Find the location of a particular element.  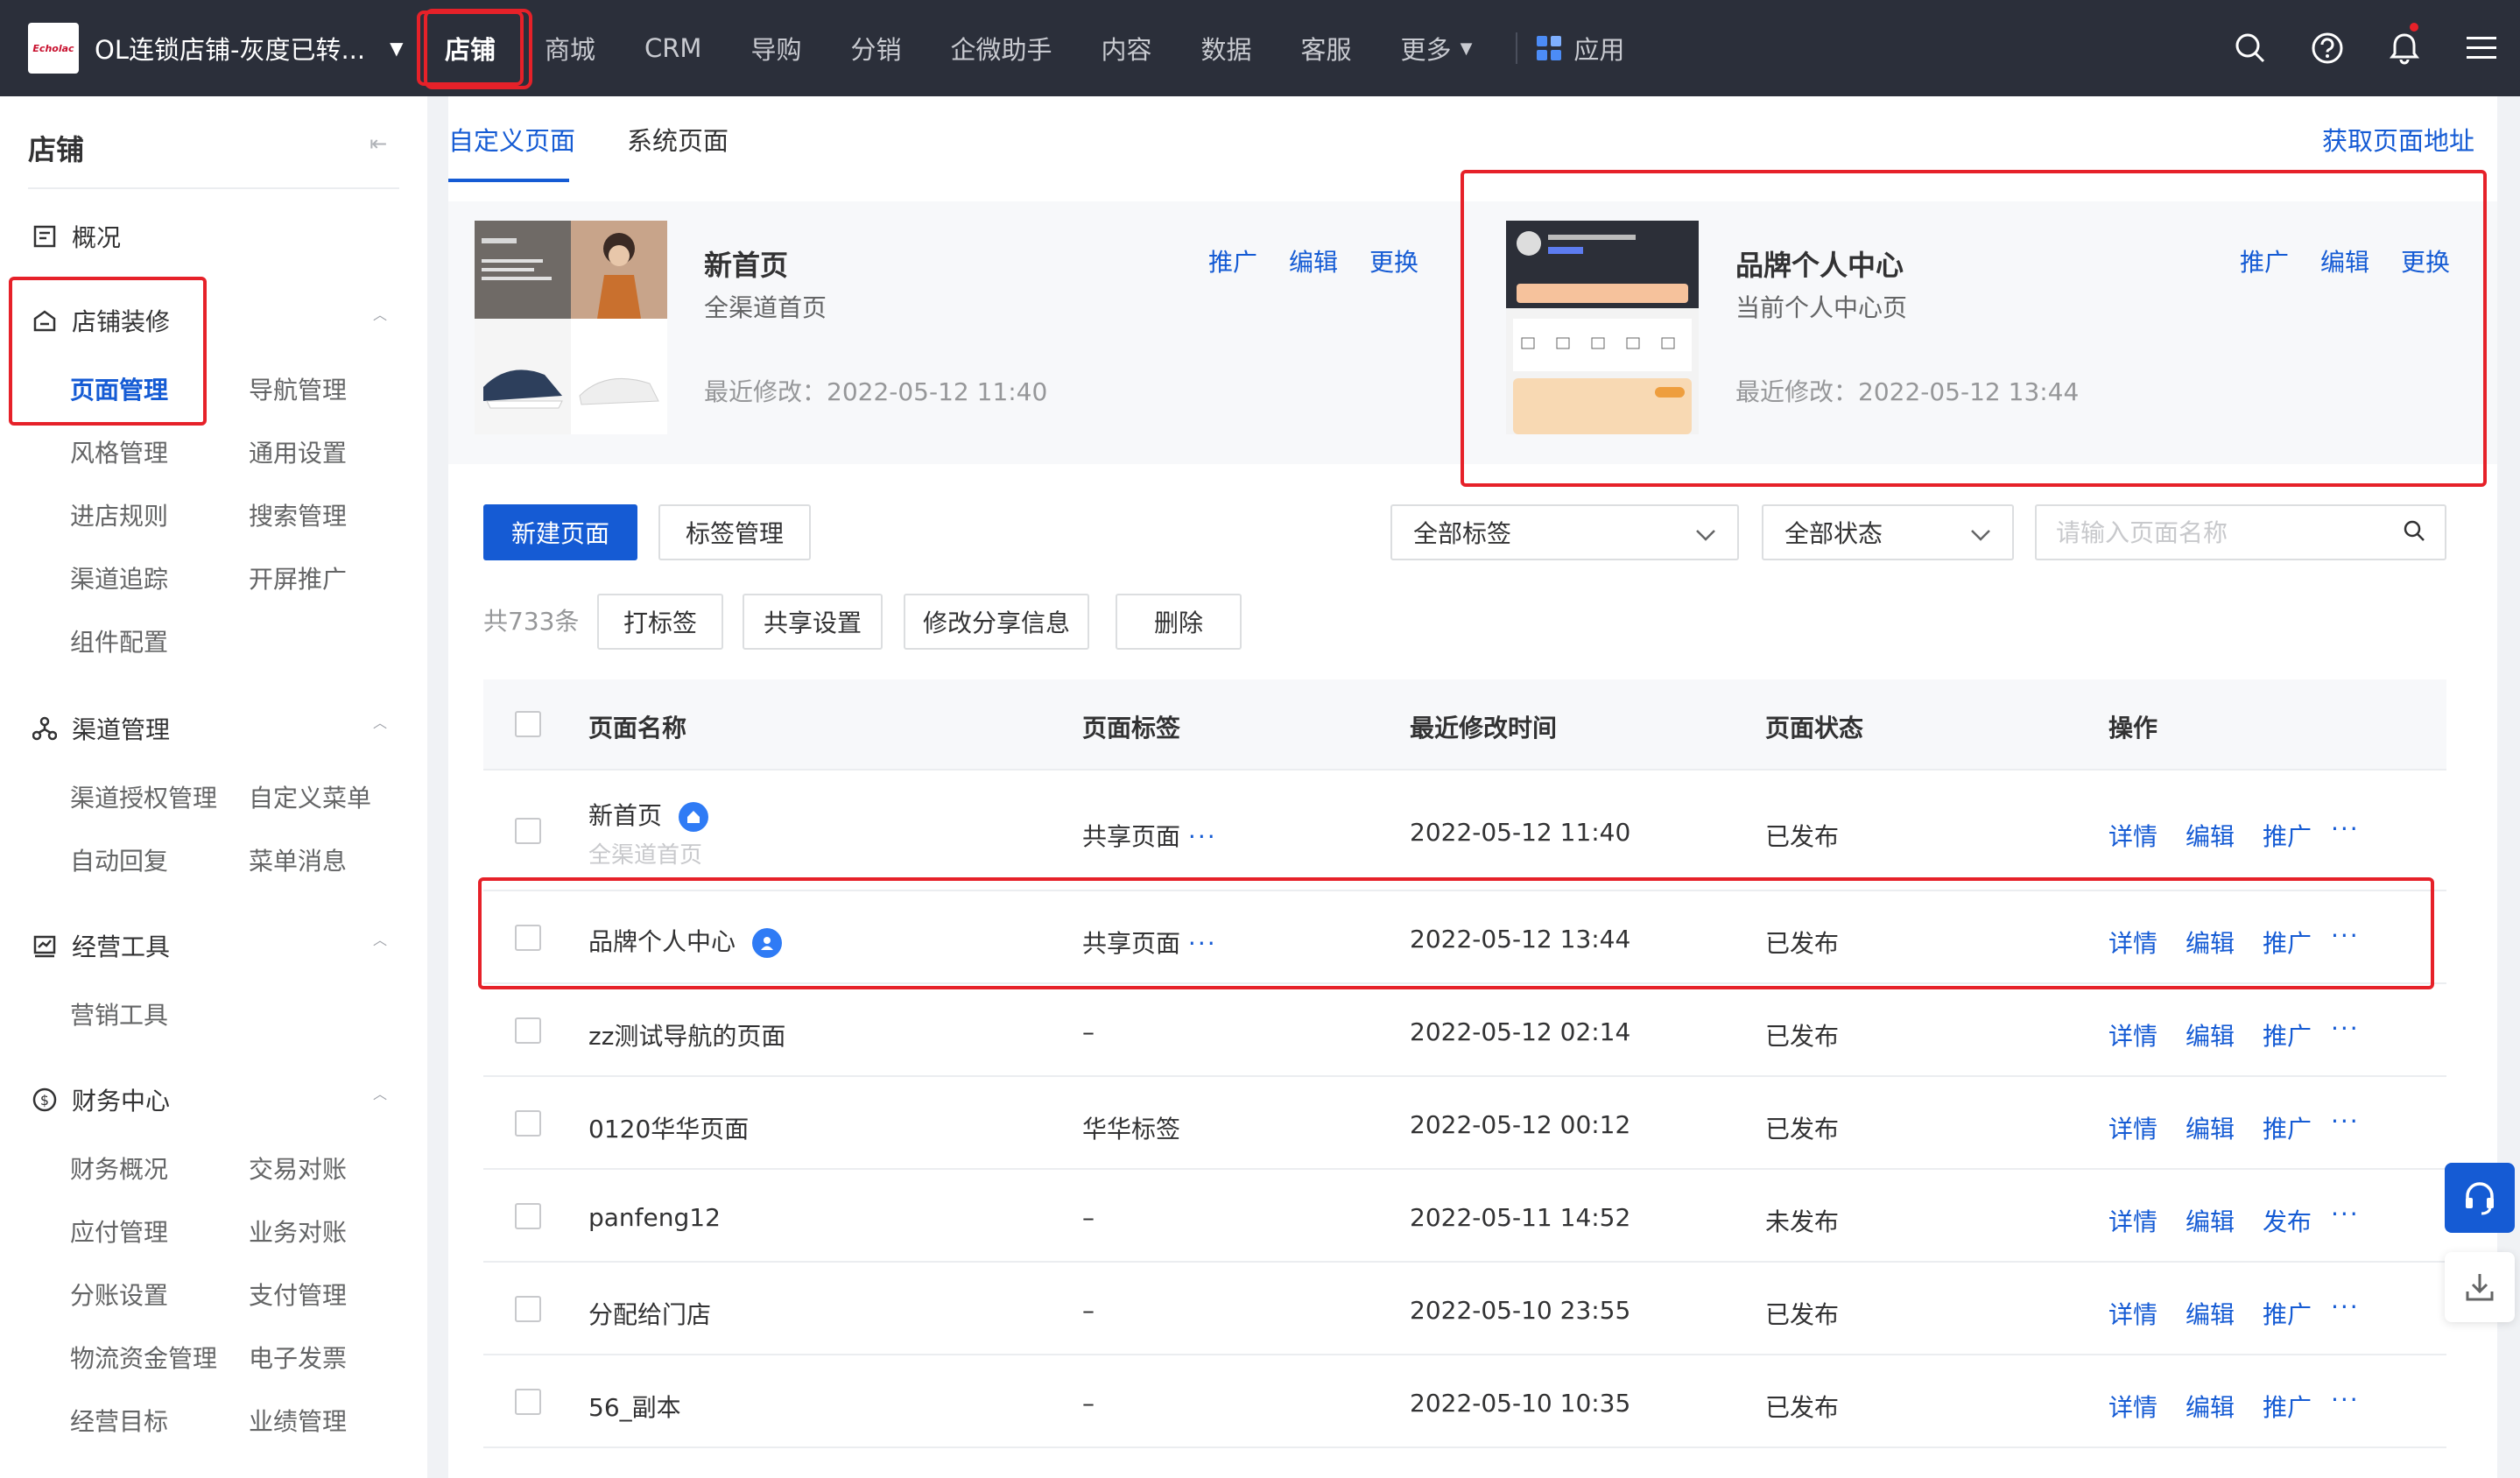

sidebar-group-channel: 渠道管理 is located at coordinates (101, 728).